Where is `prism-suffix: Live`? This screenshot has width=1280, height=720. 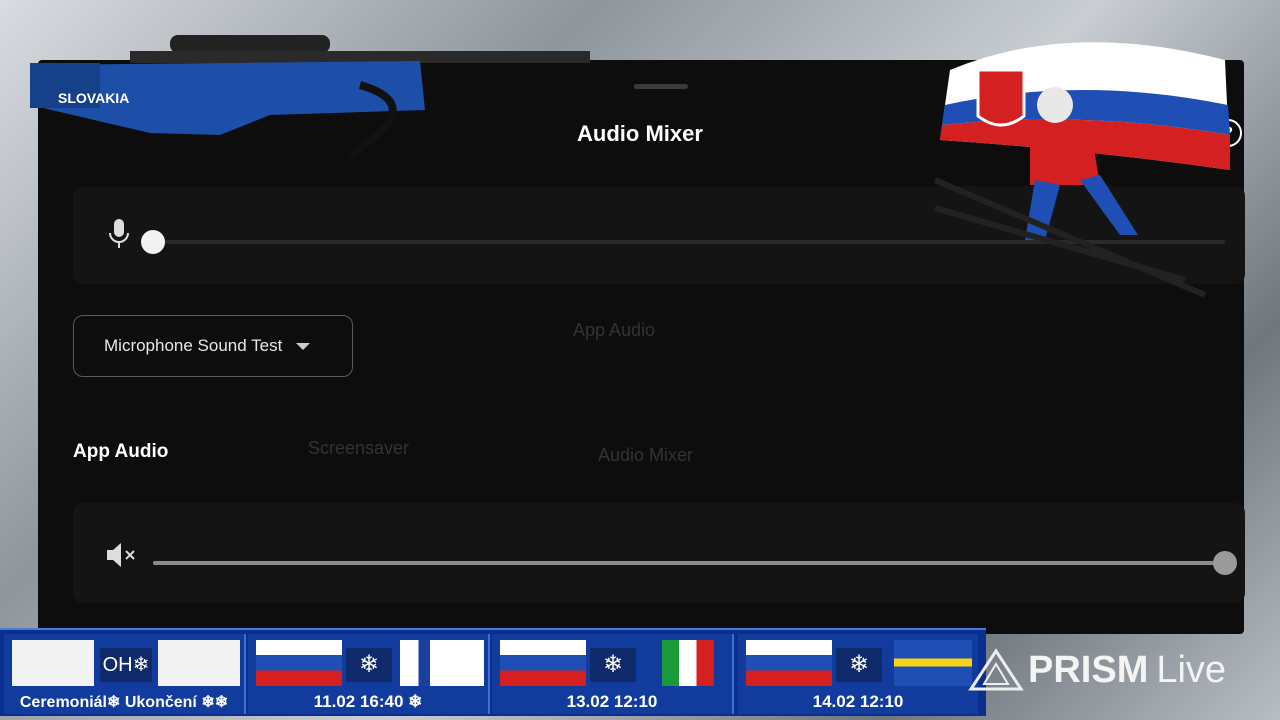
prism-suffix: Live is located at coordinates (1191, 669).